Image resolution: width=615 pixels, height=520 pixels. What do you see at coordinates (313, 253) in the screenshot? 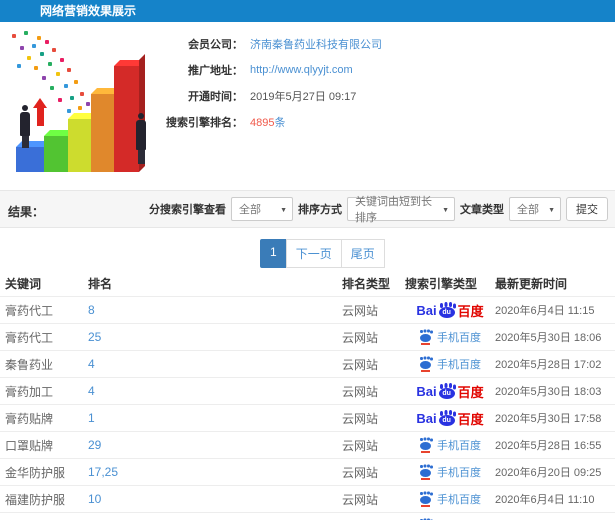
I see `next-page-button: 下一页` at bounding box center [313, 253].